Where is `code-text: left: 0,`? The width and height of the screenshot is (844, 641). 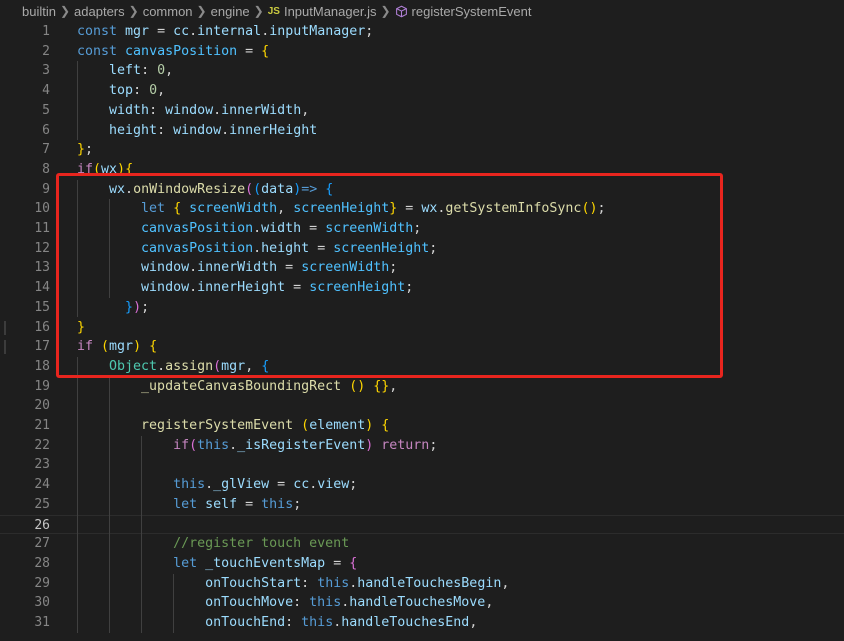 code-text: left: 0, is located at coordinates (125, 71).